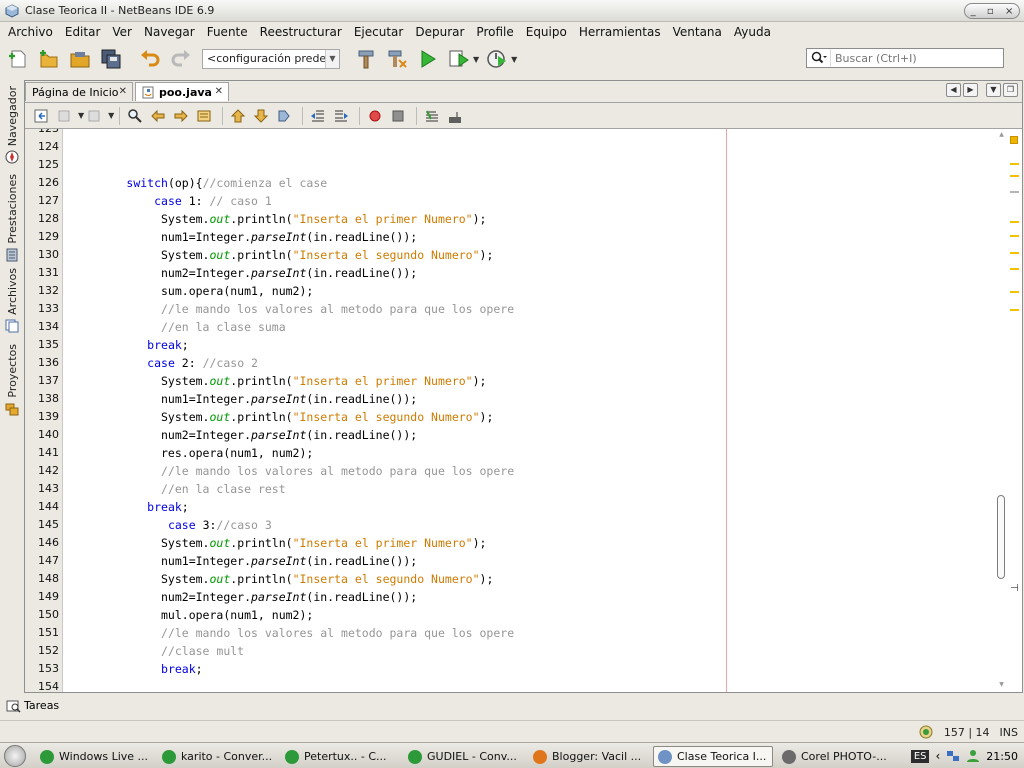 Image resolution: width=1024 pixels, height=768 pixels. I want to click on tab-poo-java: poo.java ✕, so click(182, 91).